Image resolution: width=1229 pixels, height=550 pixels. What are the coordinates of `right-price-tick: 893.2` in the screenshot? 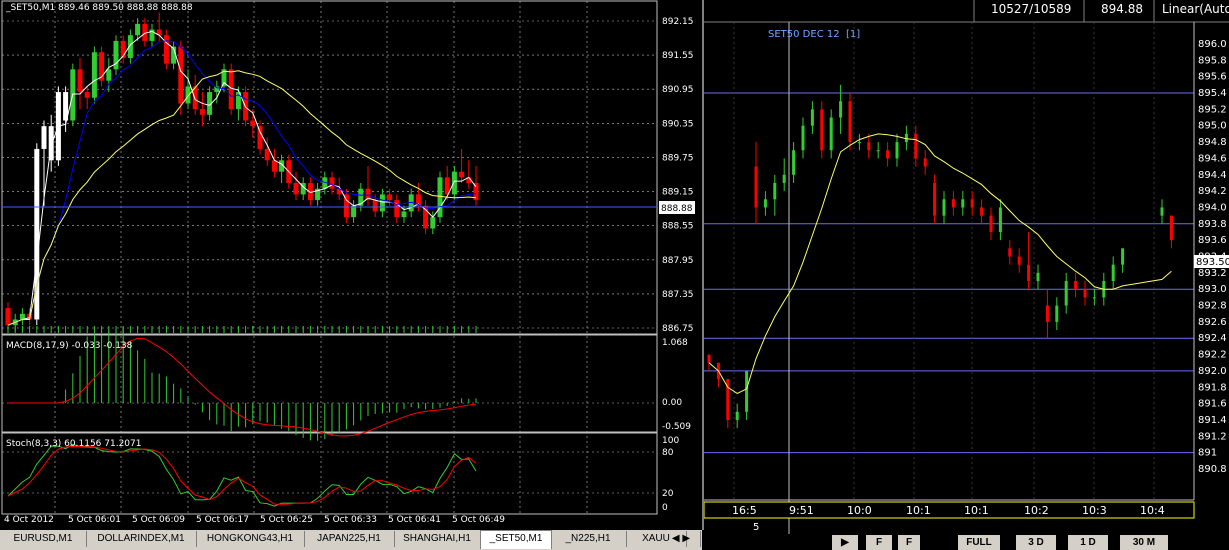 It's located at (1212, 273).